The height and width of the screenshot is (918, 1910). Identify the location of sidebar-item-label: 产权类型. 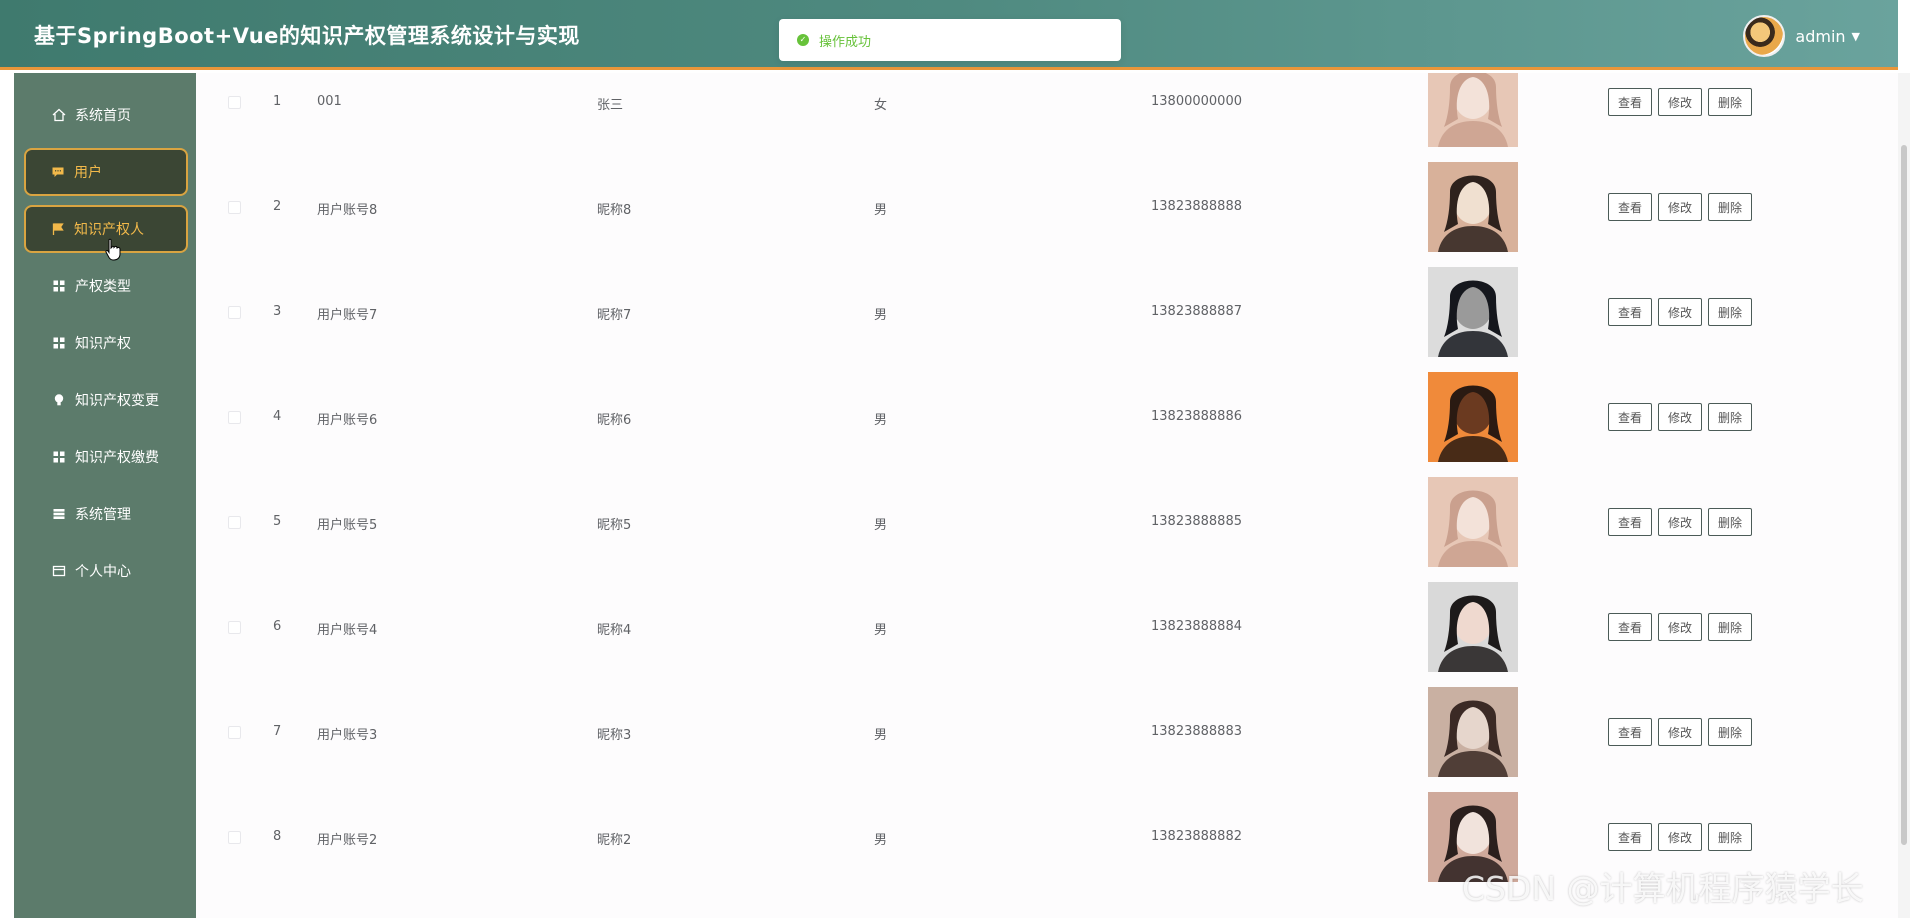
(103, 287).